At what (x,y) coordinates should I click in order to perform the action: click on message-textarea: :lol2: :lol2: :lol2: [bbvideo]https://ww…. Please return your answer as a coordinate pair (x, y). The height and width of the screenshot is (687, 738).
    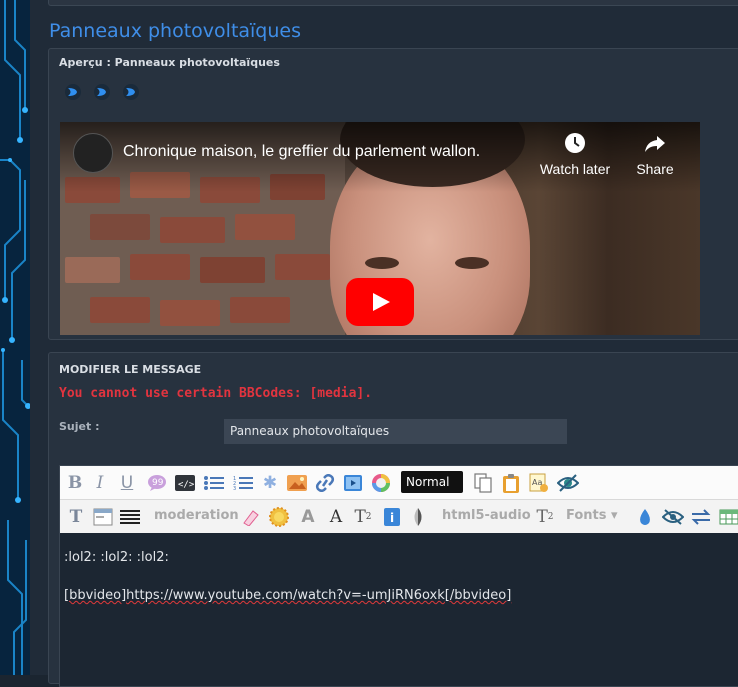
    Looking at the image, I should click on (287, 577).